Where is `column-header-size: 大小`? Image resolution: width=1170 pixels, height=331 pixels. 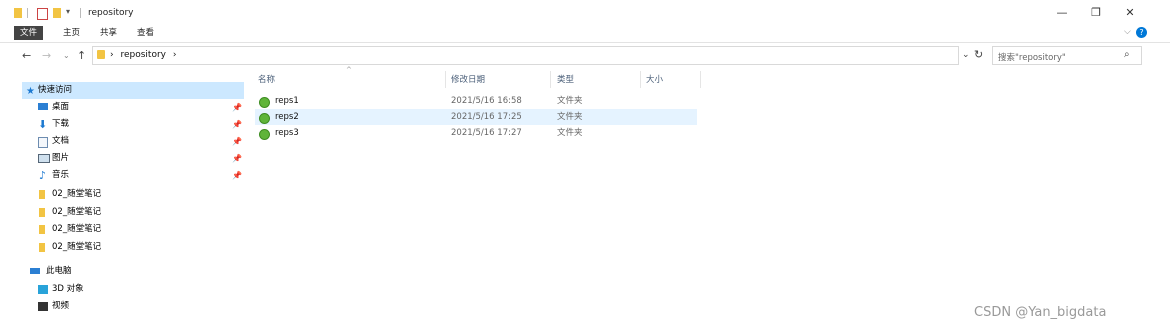
column-header-size: 大小 is located at coordinates (654, 80).